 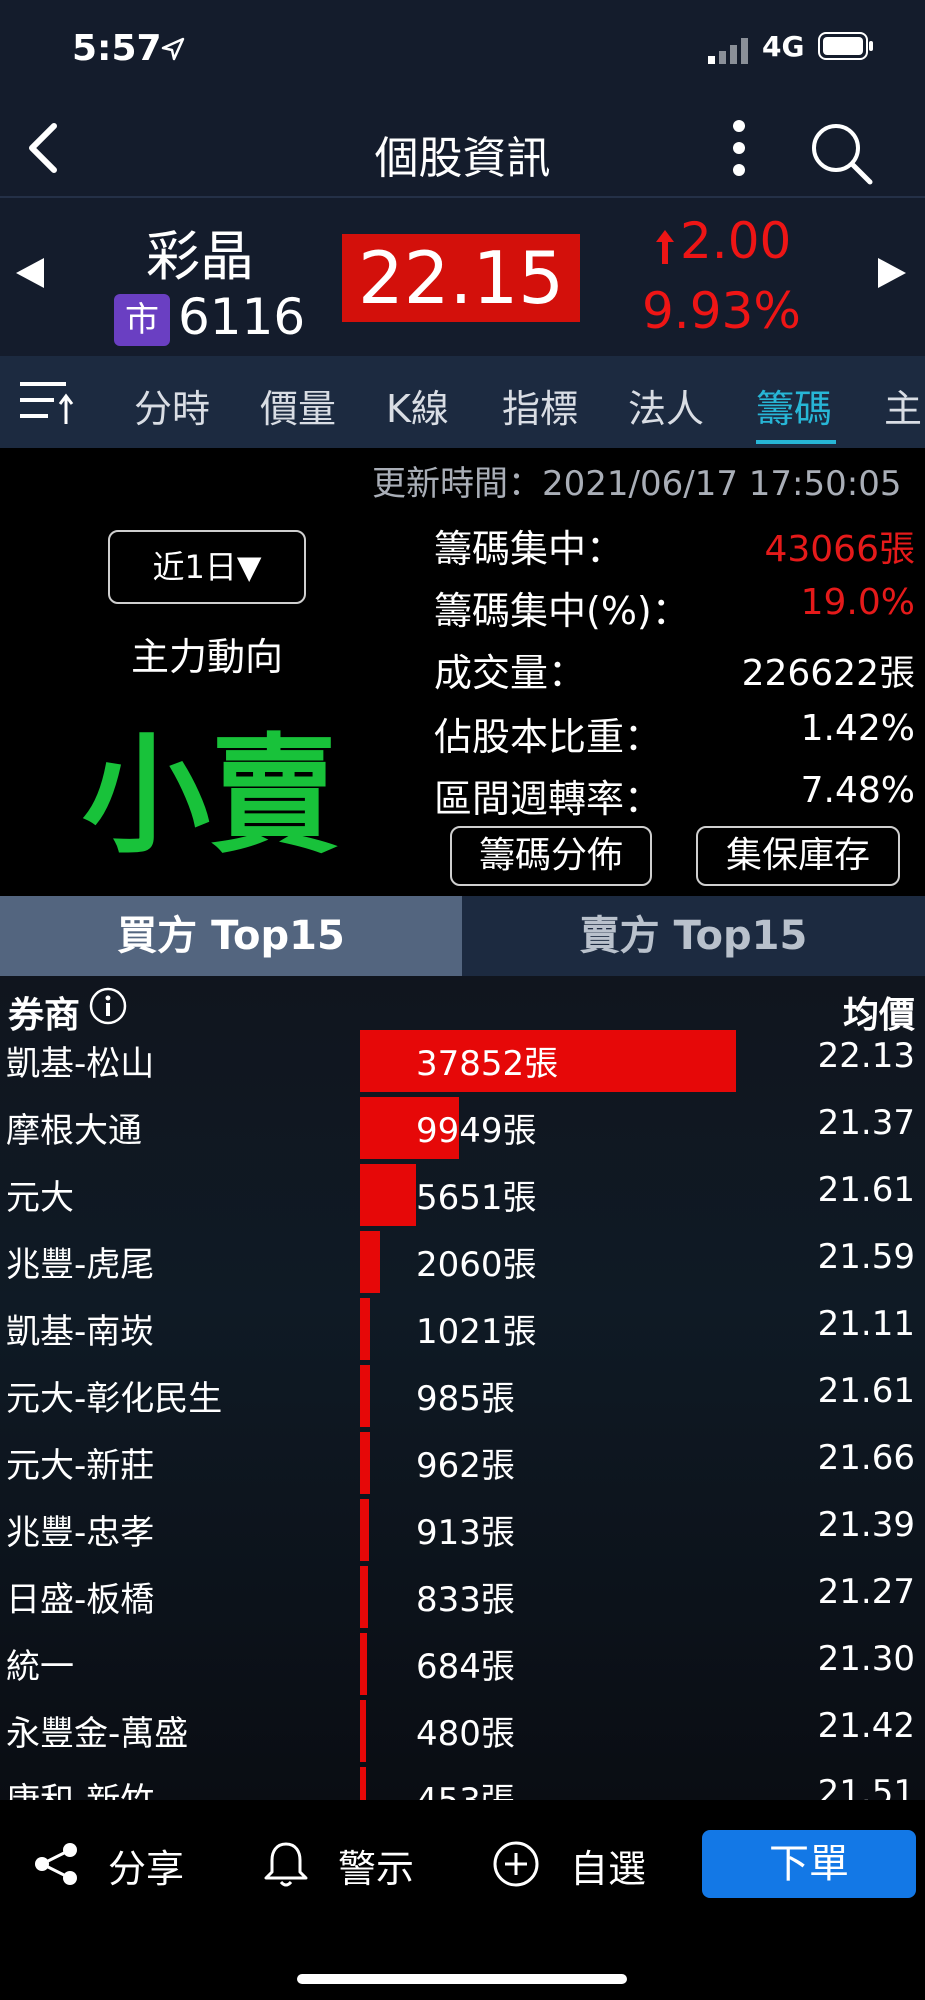 What do you see at coordinates (866, 1458) in the screenshot?
I see `avg-price: 21.66` at bounding box center [866, 1458].